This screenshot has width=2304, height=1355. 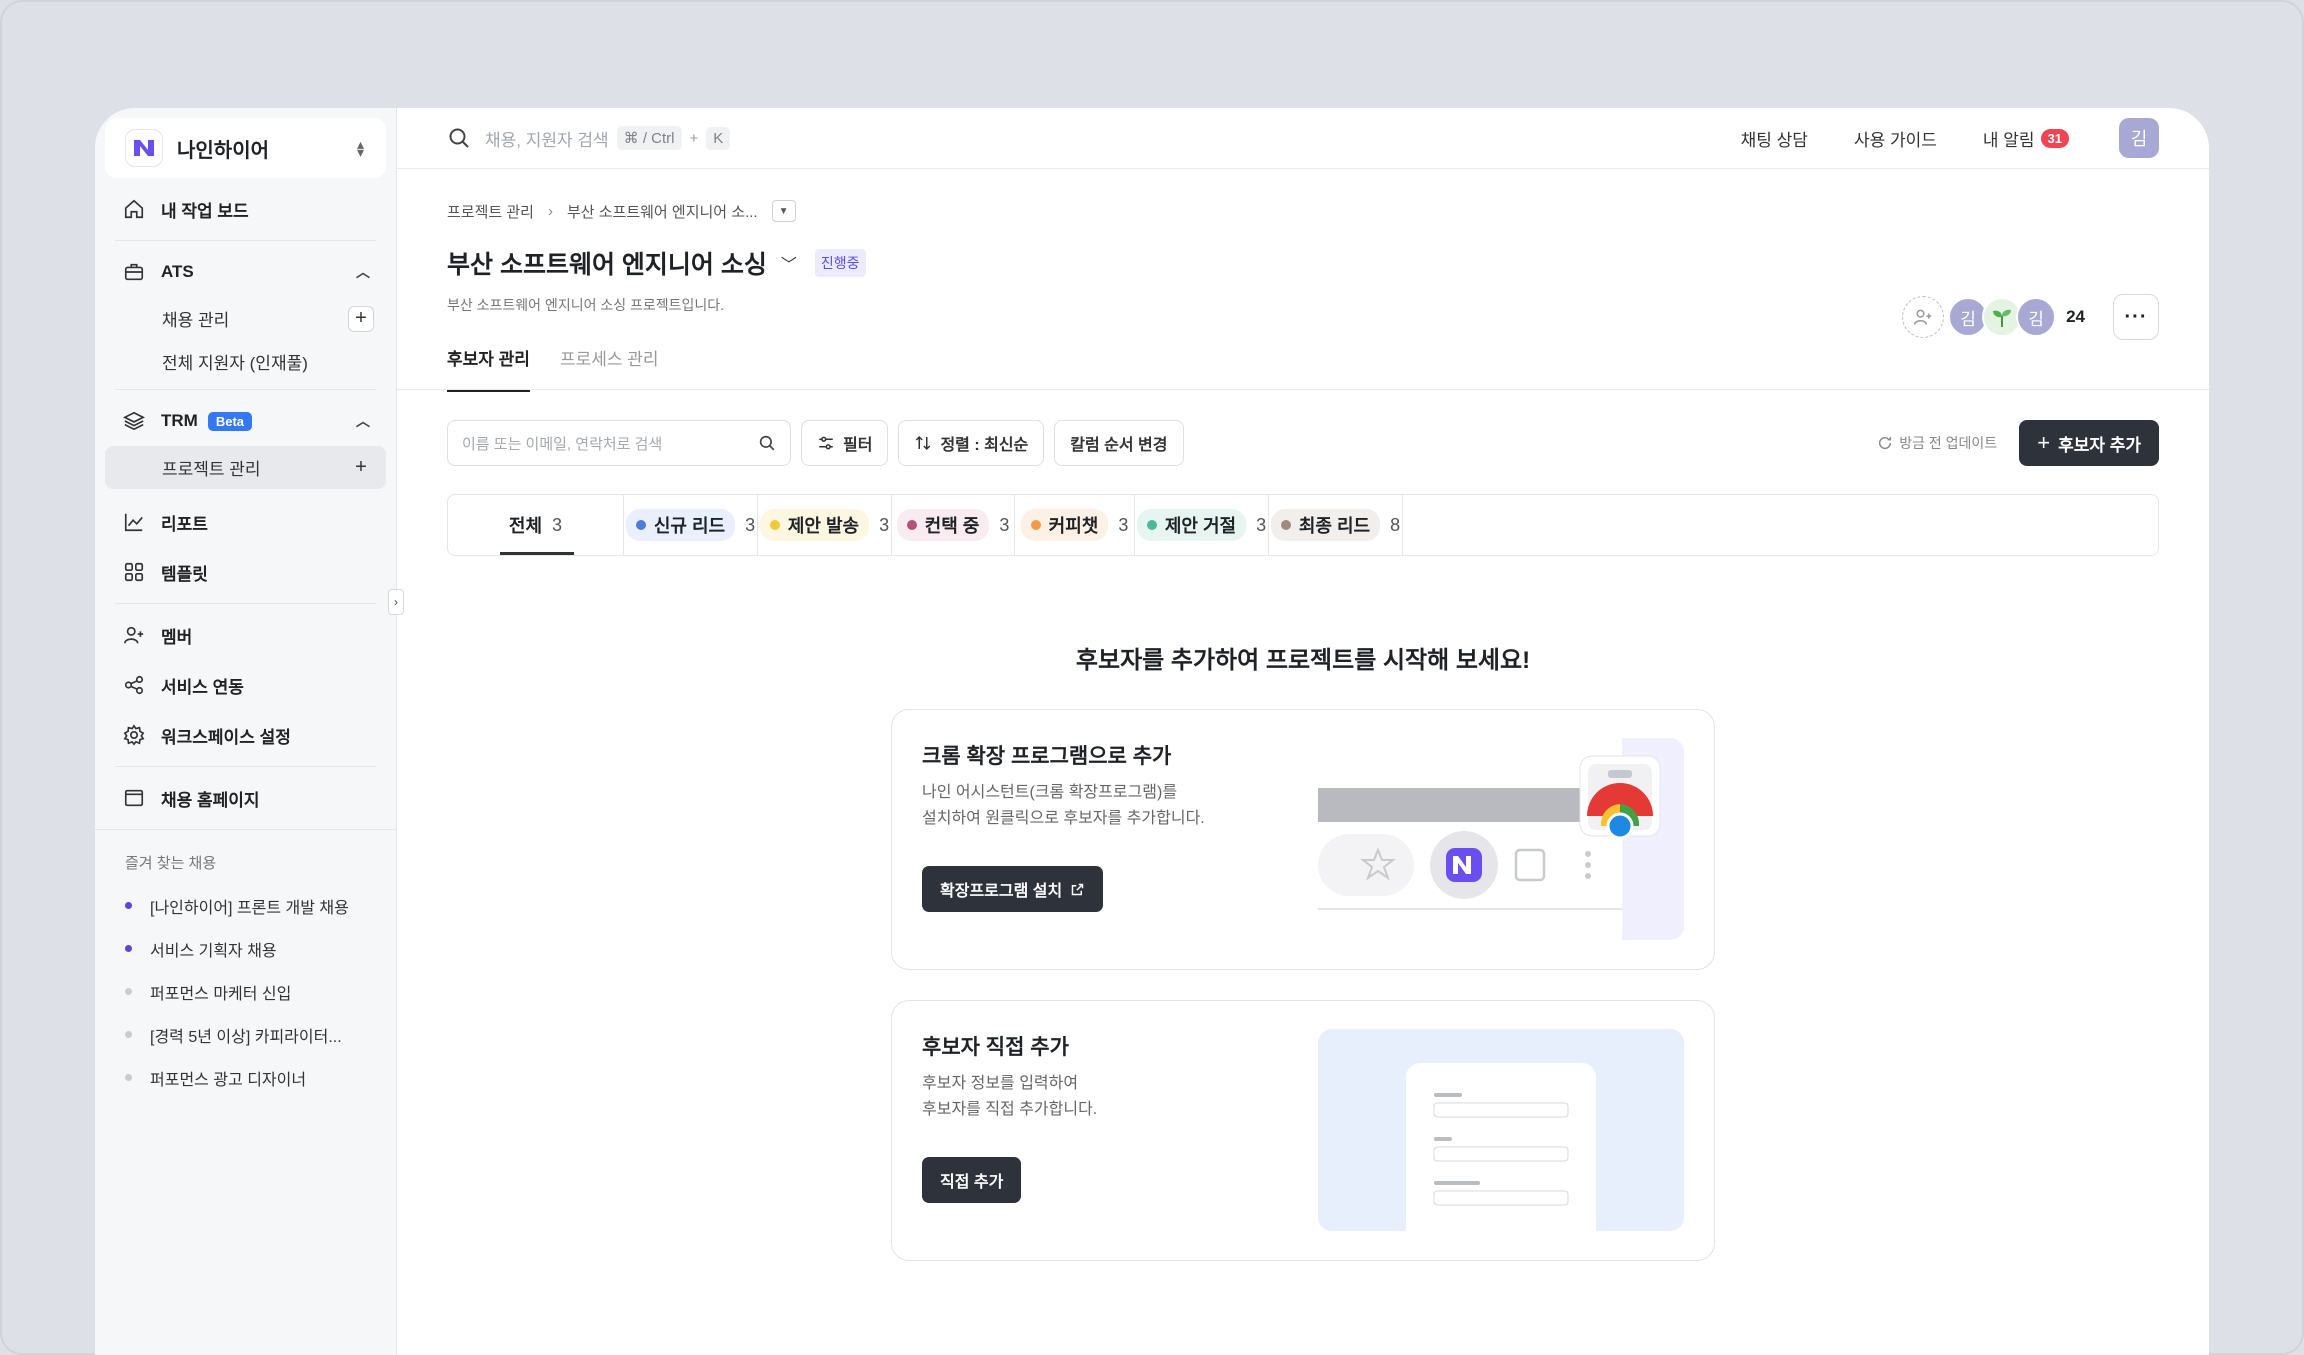 I want to click on sidebar-item-settings: 워크스페이스 설정, so click(x=245, y=735).